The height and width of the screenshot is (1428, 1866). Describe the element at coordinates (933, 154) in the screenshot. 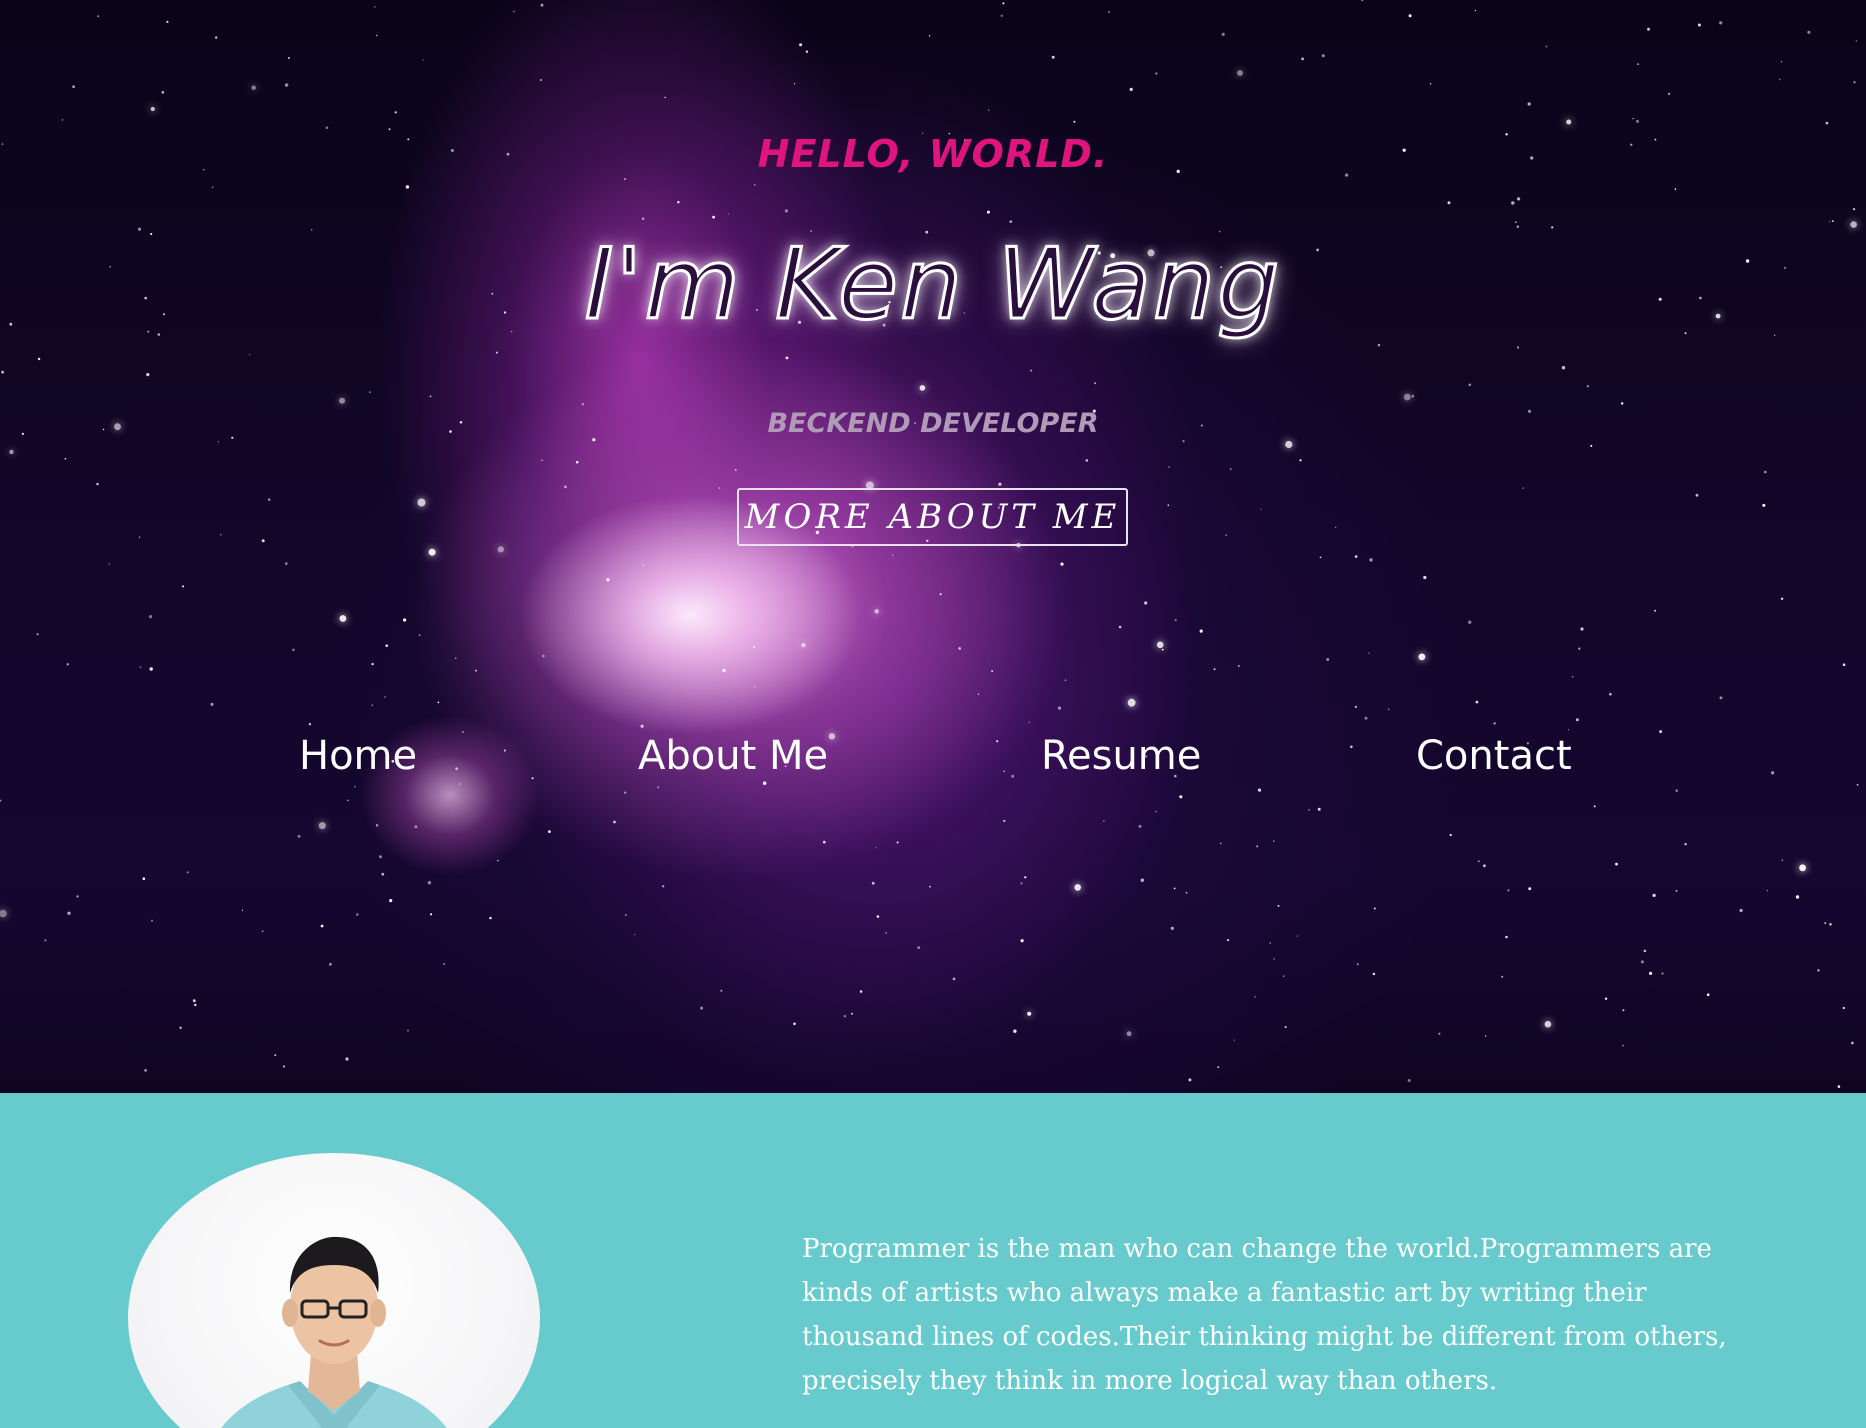

I see `hero-greeting: HELLO, WORLD.` at that location.